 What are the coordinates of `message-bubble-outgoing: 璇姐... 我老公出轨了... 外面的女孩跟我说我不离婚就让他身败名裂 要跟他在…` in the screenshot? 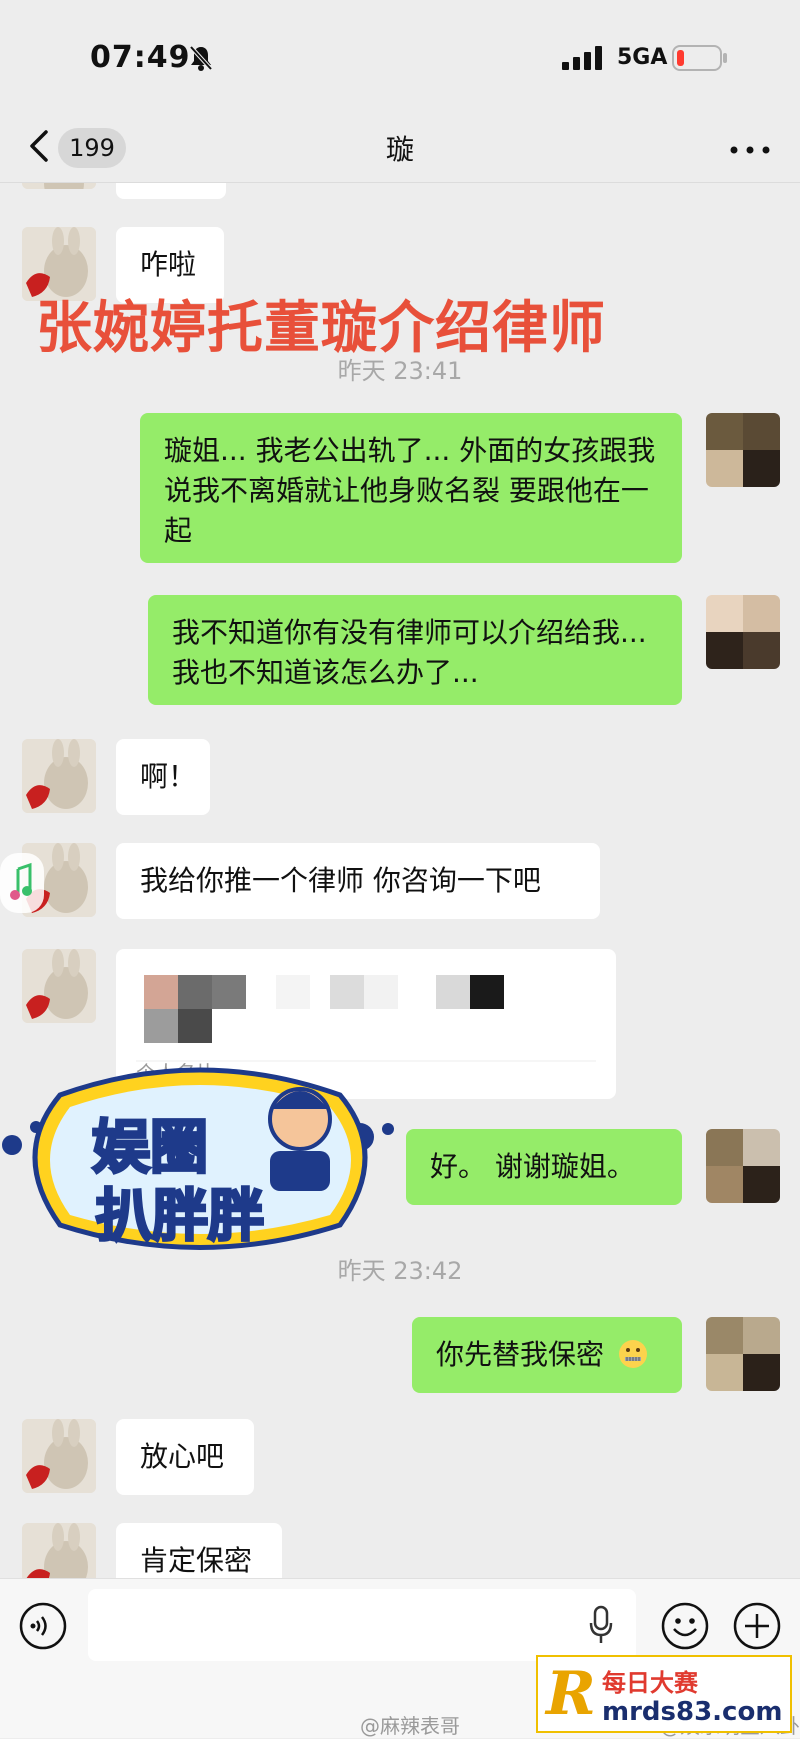 It's located at (411, 488).